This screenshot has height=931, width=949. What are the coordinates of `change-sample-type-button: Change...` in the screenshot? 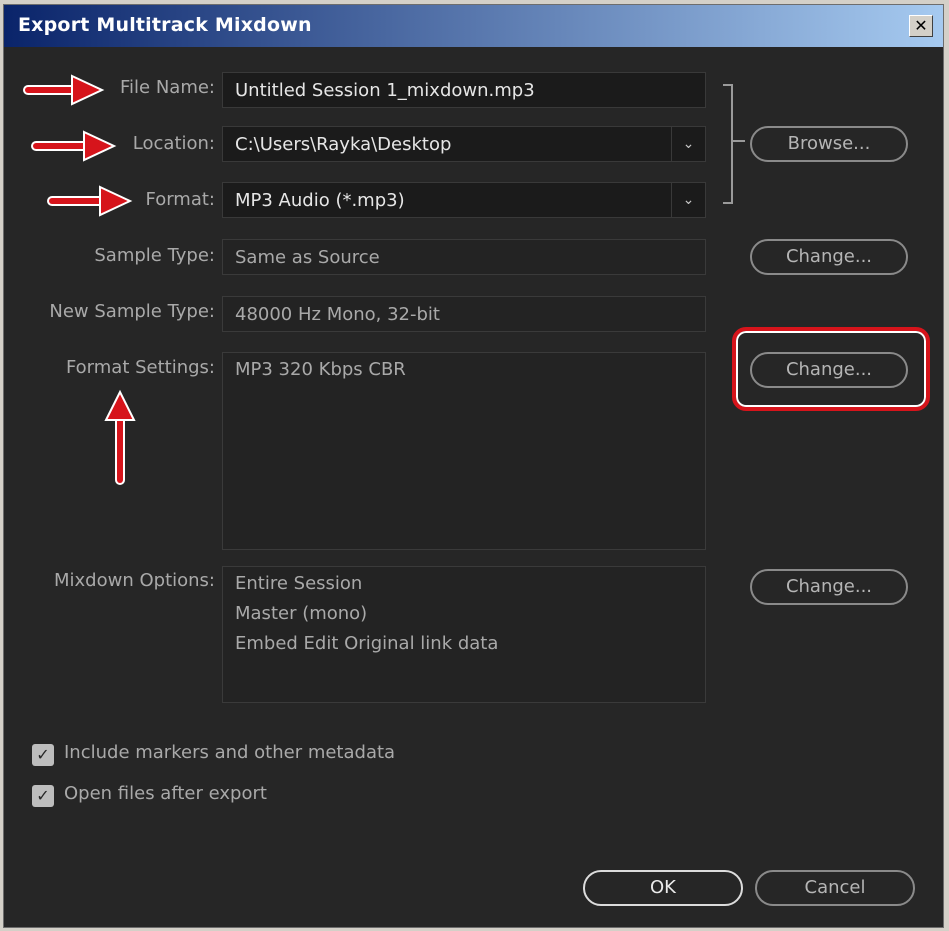 It's located at (829, 257).